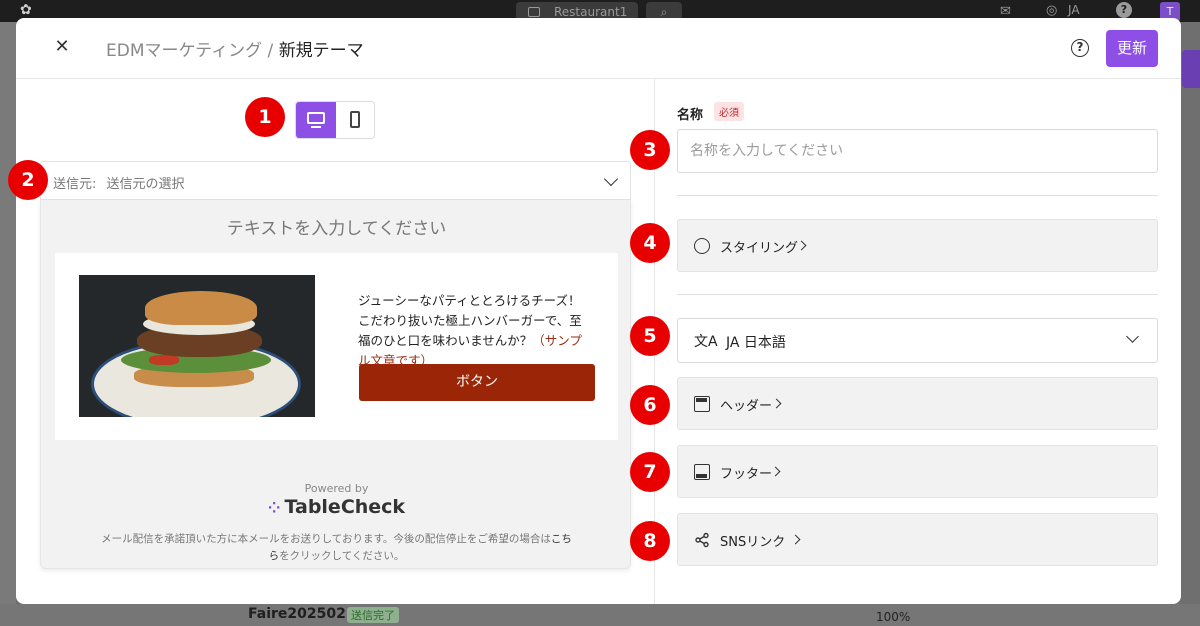 The width and height of the screenshot is (1200, 626). What do you see at coordinates (1191, 69) in the screenshot?
I see `background-action-button` at bounding box center [1191, 69].